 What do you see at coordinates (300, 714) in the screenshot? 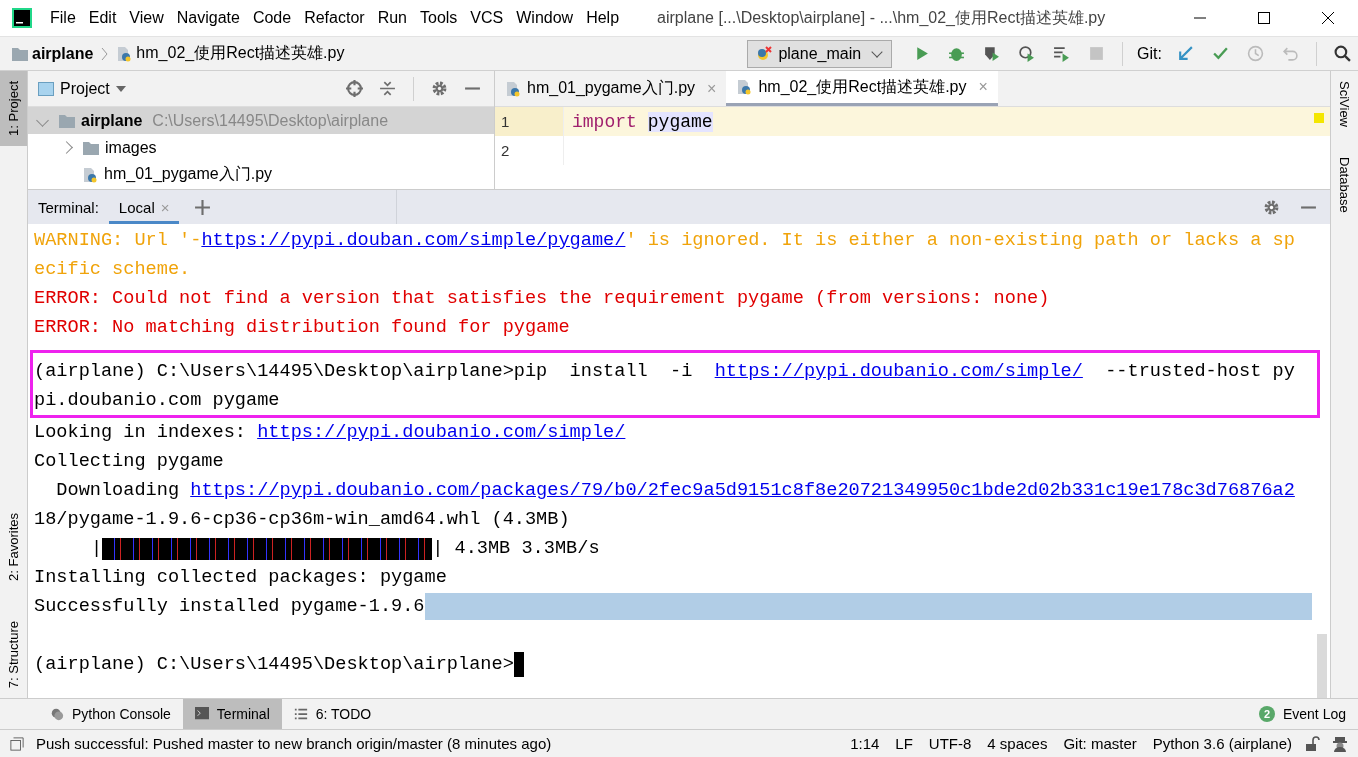
I see `list-icon` at bounding box center [300, 714].